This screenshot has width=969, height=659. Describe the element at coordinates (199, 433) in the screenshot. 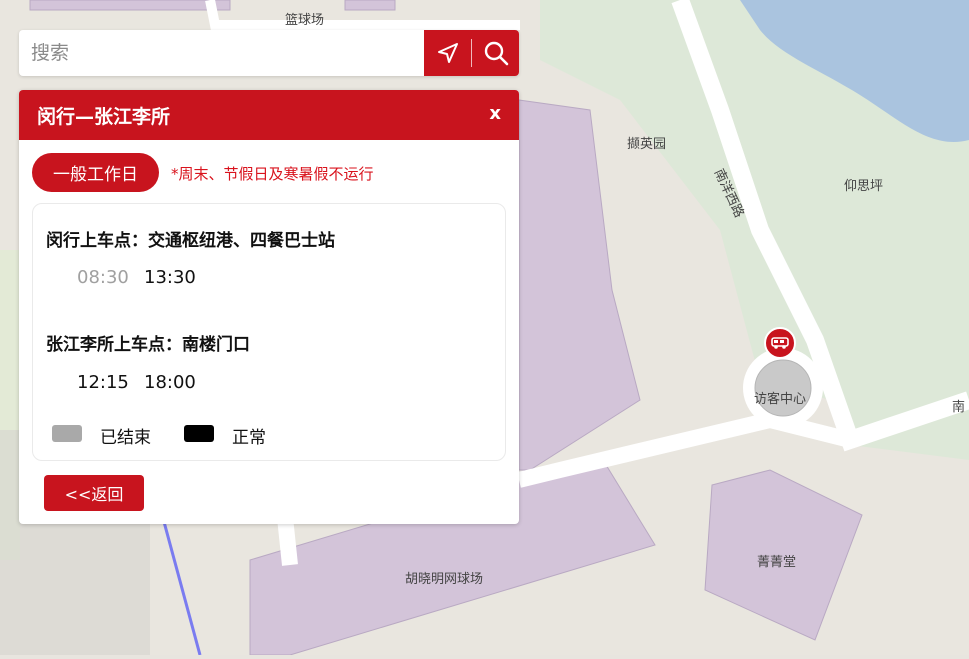

I see `legend-swatch-normal` at that location.